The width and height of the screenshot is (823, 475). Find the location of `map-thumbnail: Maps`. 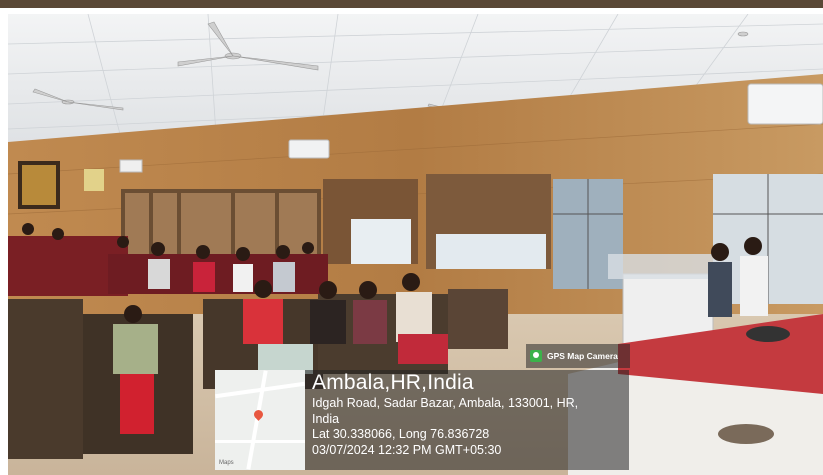

map-thumbnail: Maps is located at coordinates (260, 420).